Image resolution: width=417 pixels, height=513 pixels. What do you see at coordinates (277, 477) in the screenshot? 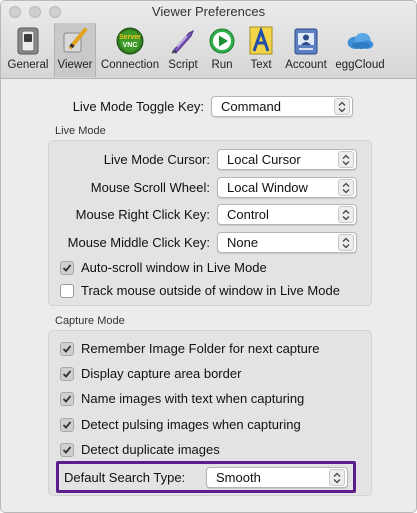
I see `search-type-popup: Smooth` at bounding box center [277, 477].